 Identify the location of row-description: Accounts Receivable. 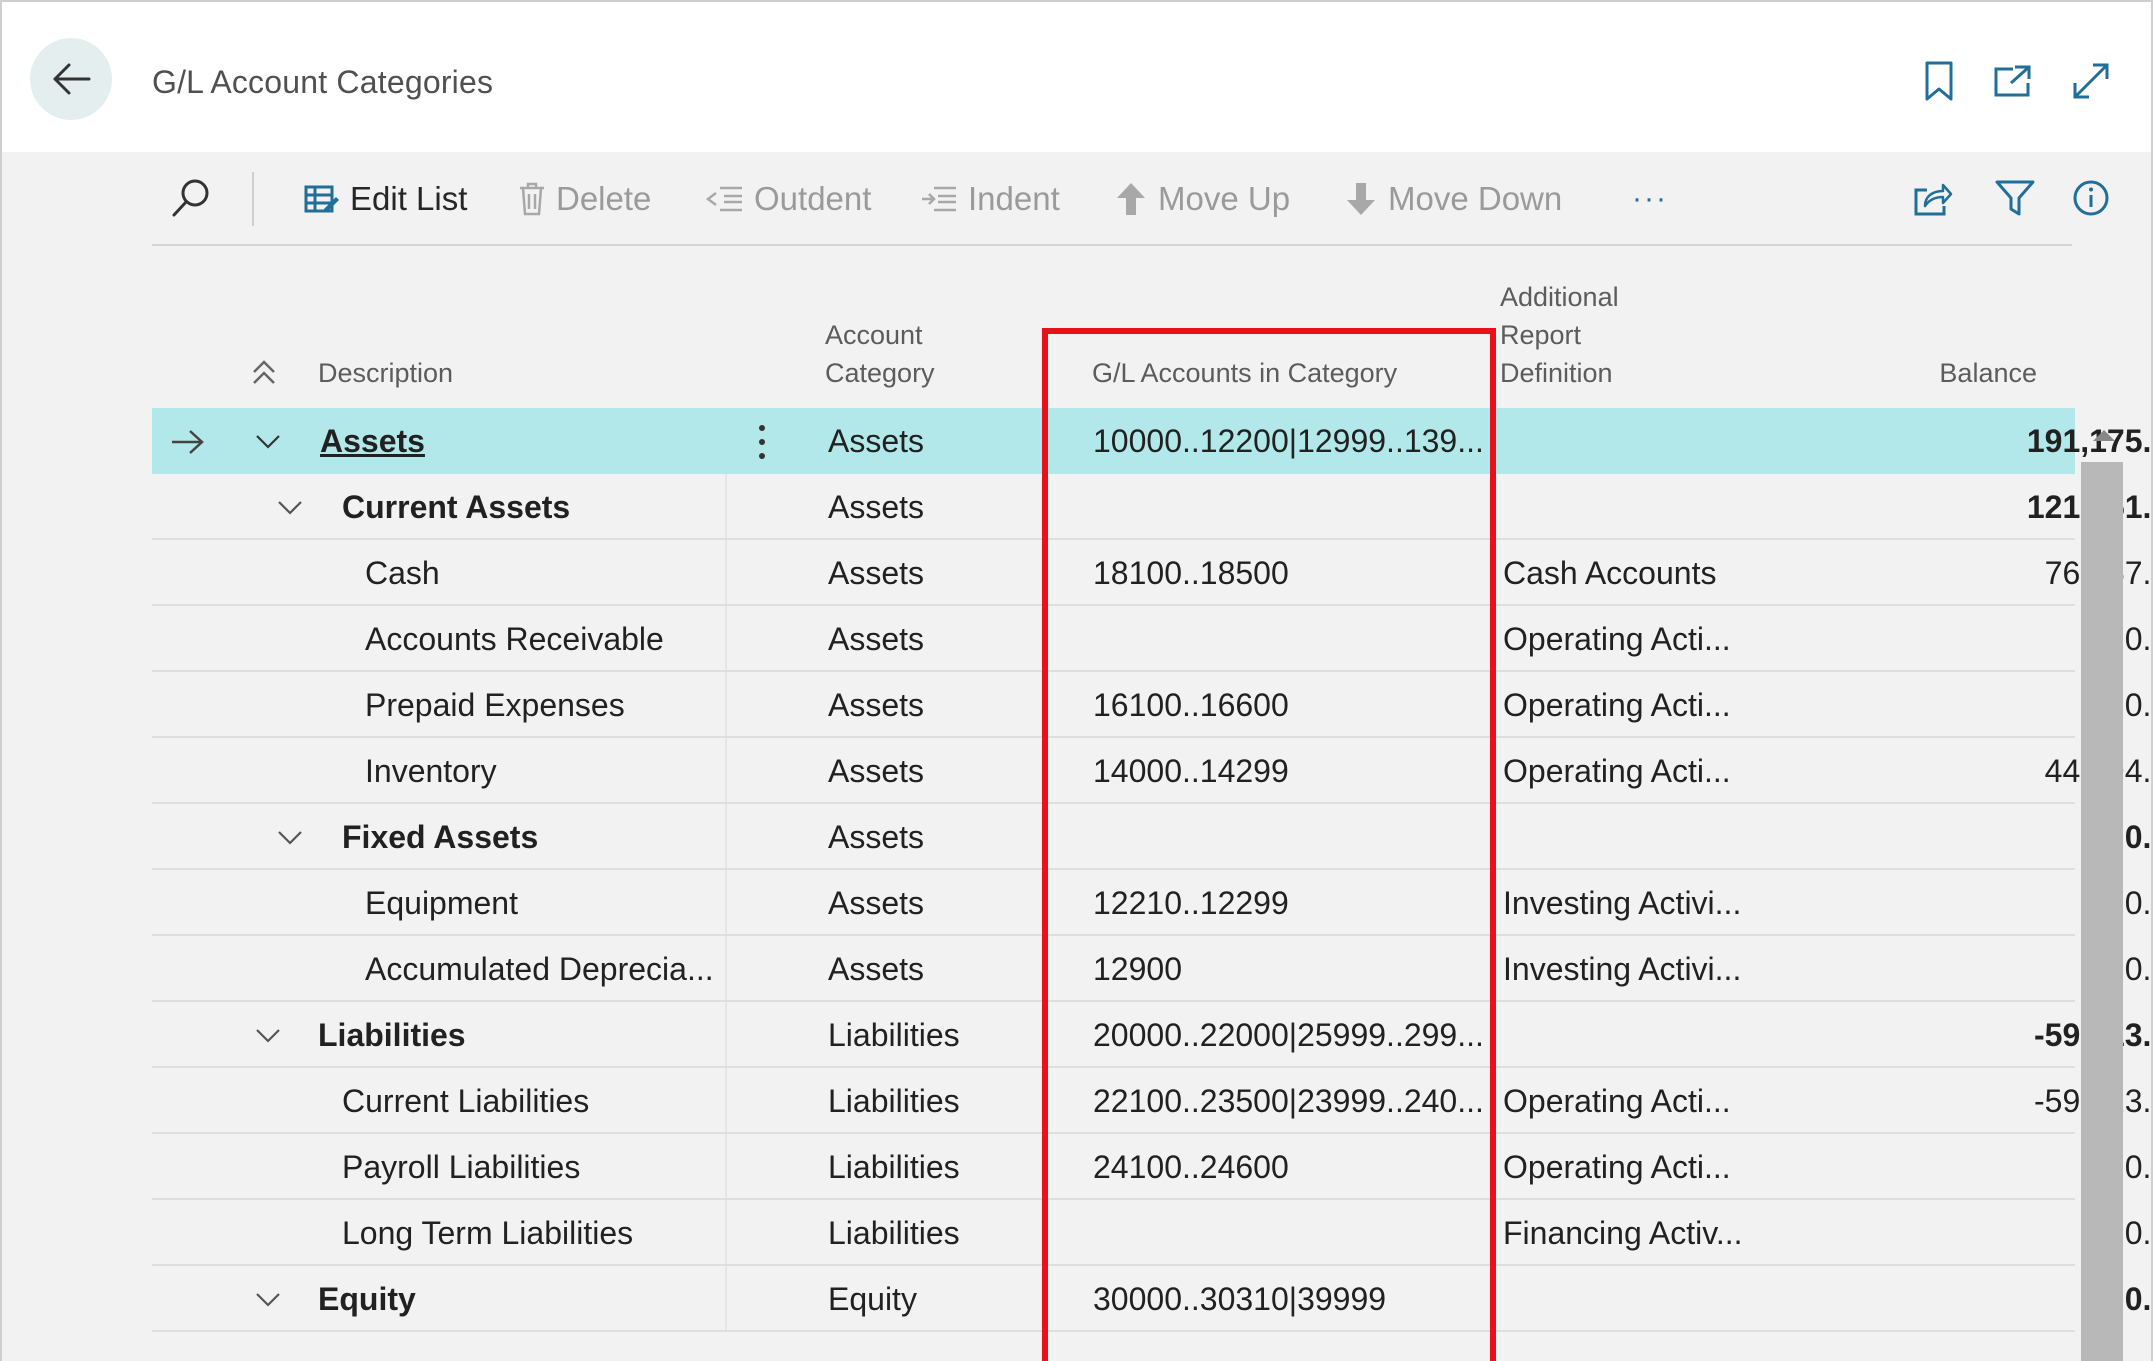
(545, 639).